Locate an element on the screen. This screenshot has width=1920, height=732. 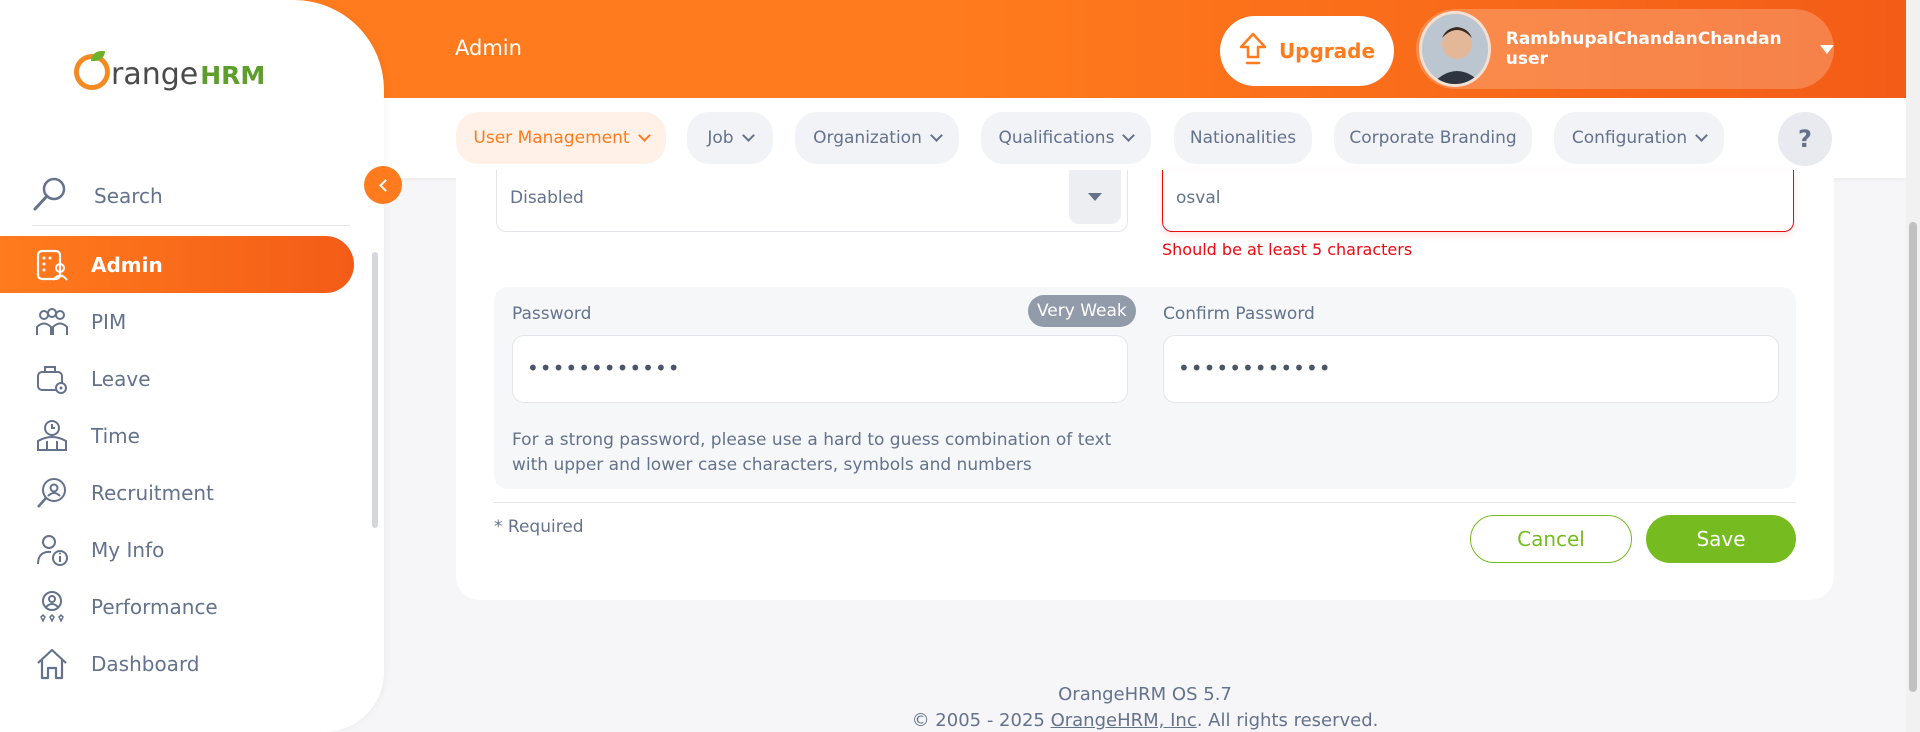
sidebar-item-label: Time is located at coordinates (115, 435).